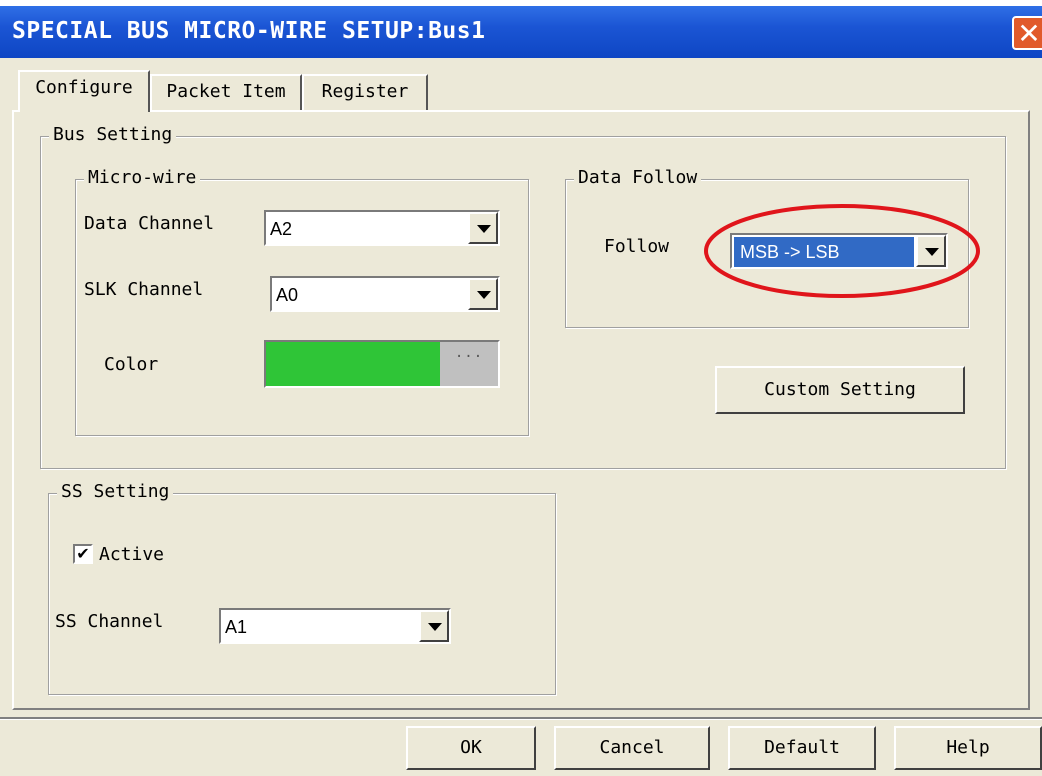  Describe the element at coordinates (469, 364) in the screenshot. I see `color-more-button: ···` at that location.